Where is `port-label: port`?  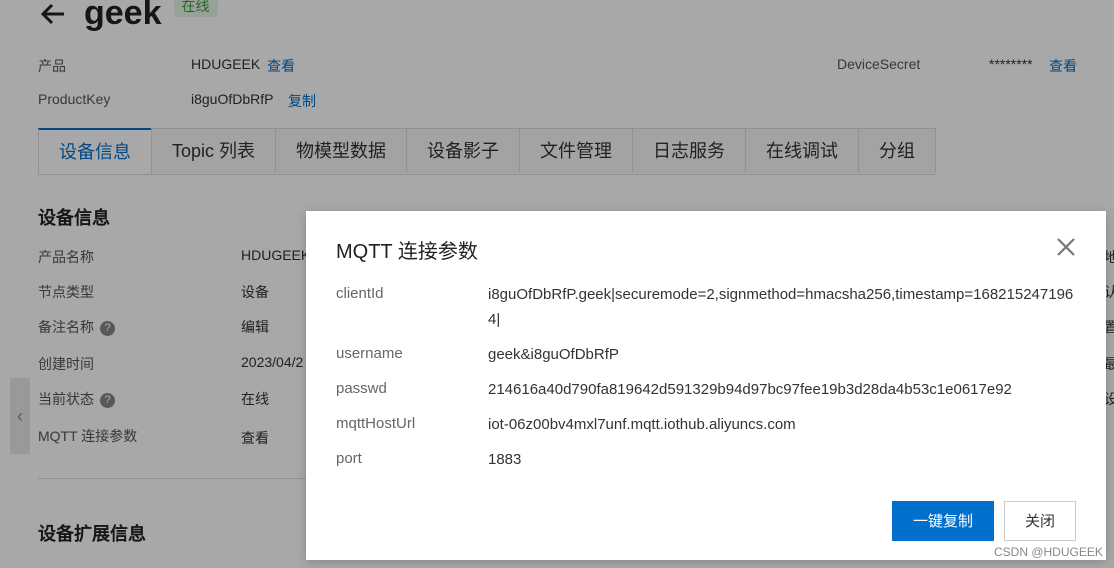
port-label: port is located at coordinates (349, 458).